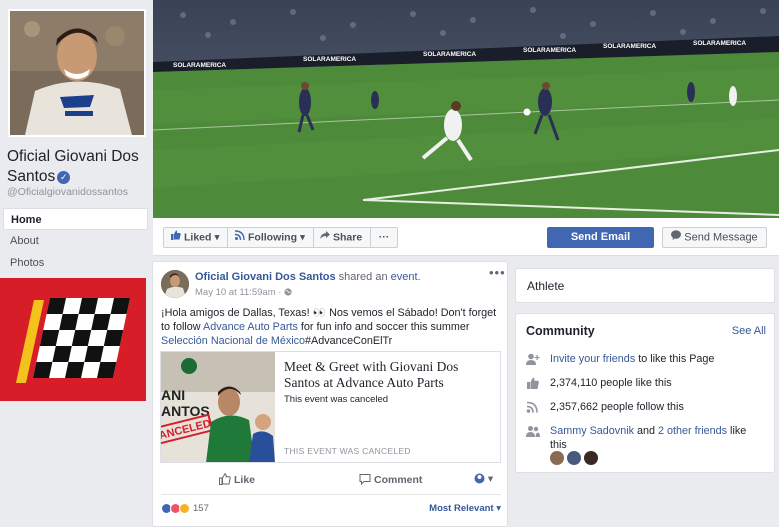 Image resolution: width=779 pixels, height=527 pixels. I want to click on share-arrow-icon, so click(325, 237).